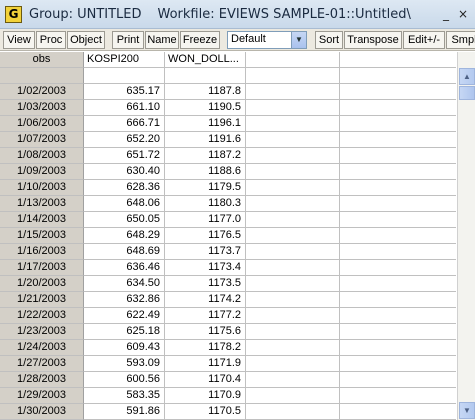 The image size is (475, 420). Describe the element at coordinates (124, 236) in the screenshot. I see `kospi200-cell: 648.29` at that location.